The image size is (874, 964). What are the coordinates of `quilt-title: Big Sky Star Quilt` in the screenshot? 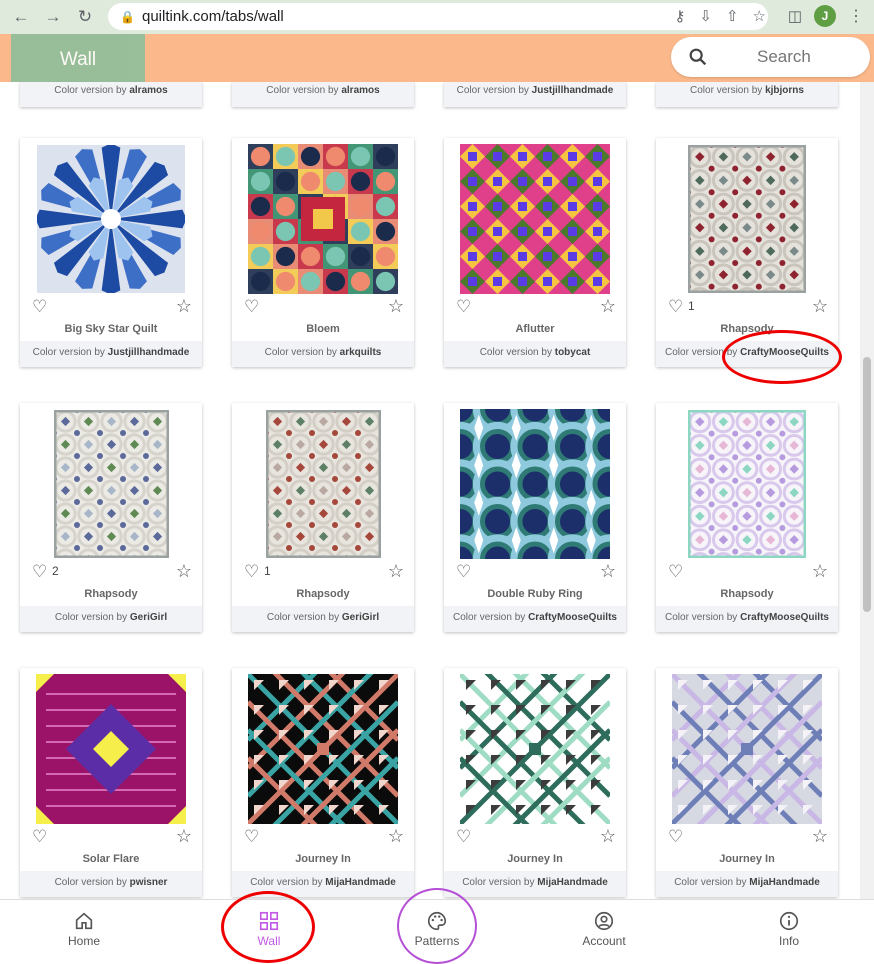 It's located at (111, 331).